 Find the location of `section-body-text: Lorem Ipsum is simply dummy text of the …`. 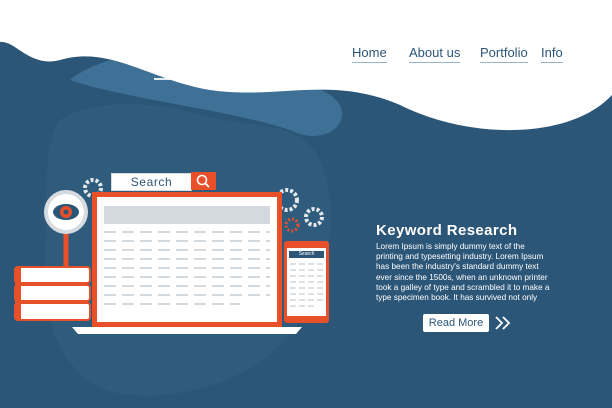

section-body-text: Lorem Ipsum is simply dummy text of the … is located at coordinates (463, 272).